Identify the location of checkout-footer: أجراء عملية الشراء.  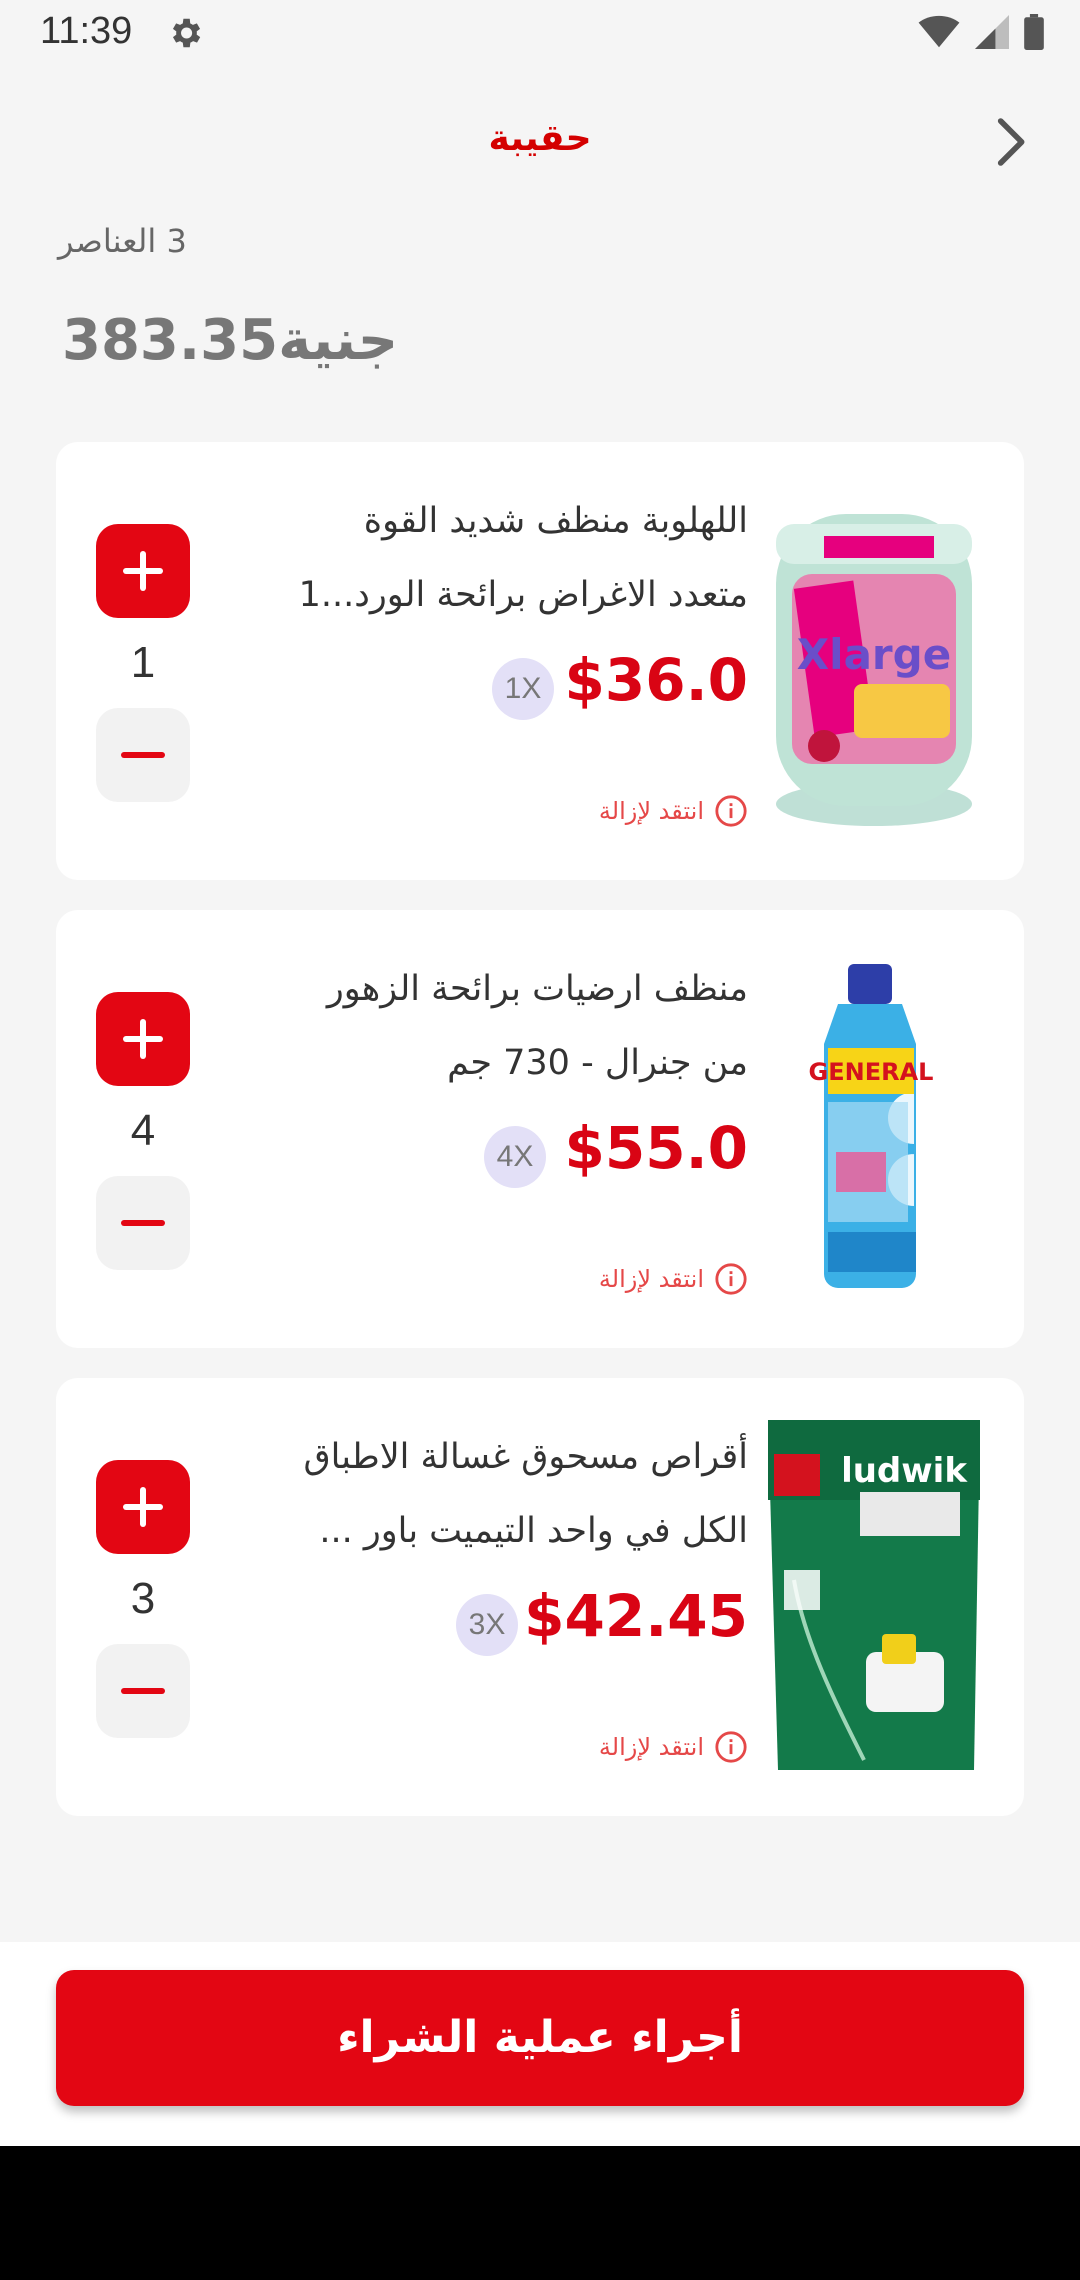
(540, 2044).